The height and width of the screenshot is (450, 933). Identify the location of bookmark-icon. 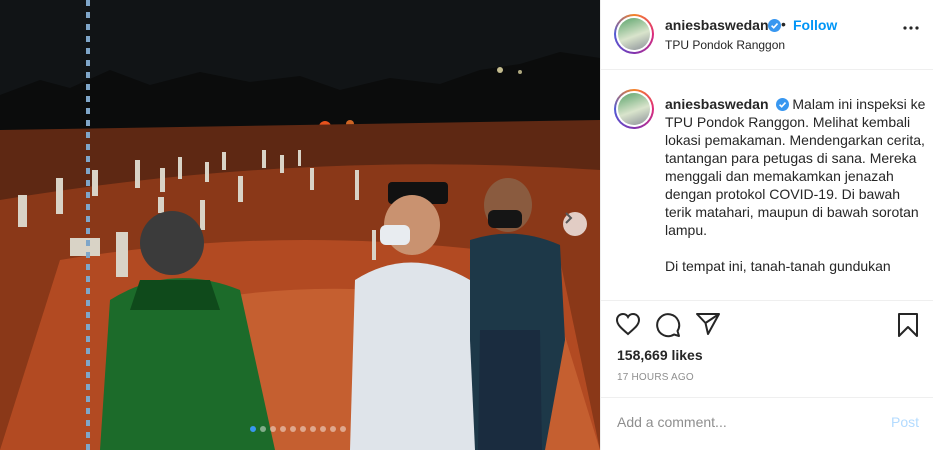
(908, 325).